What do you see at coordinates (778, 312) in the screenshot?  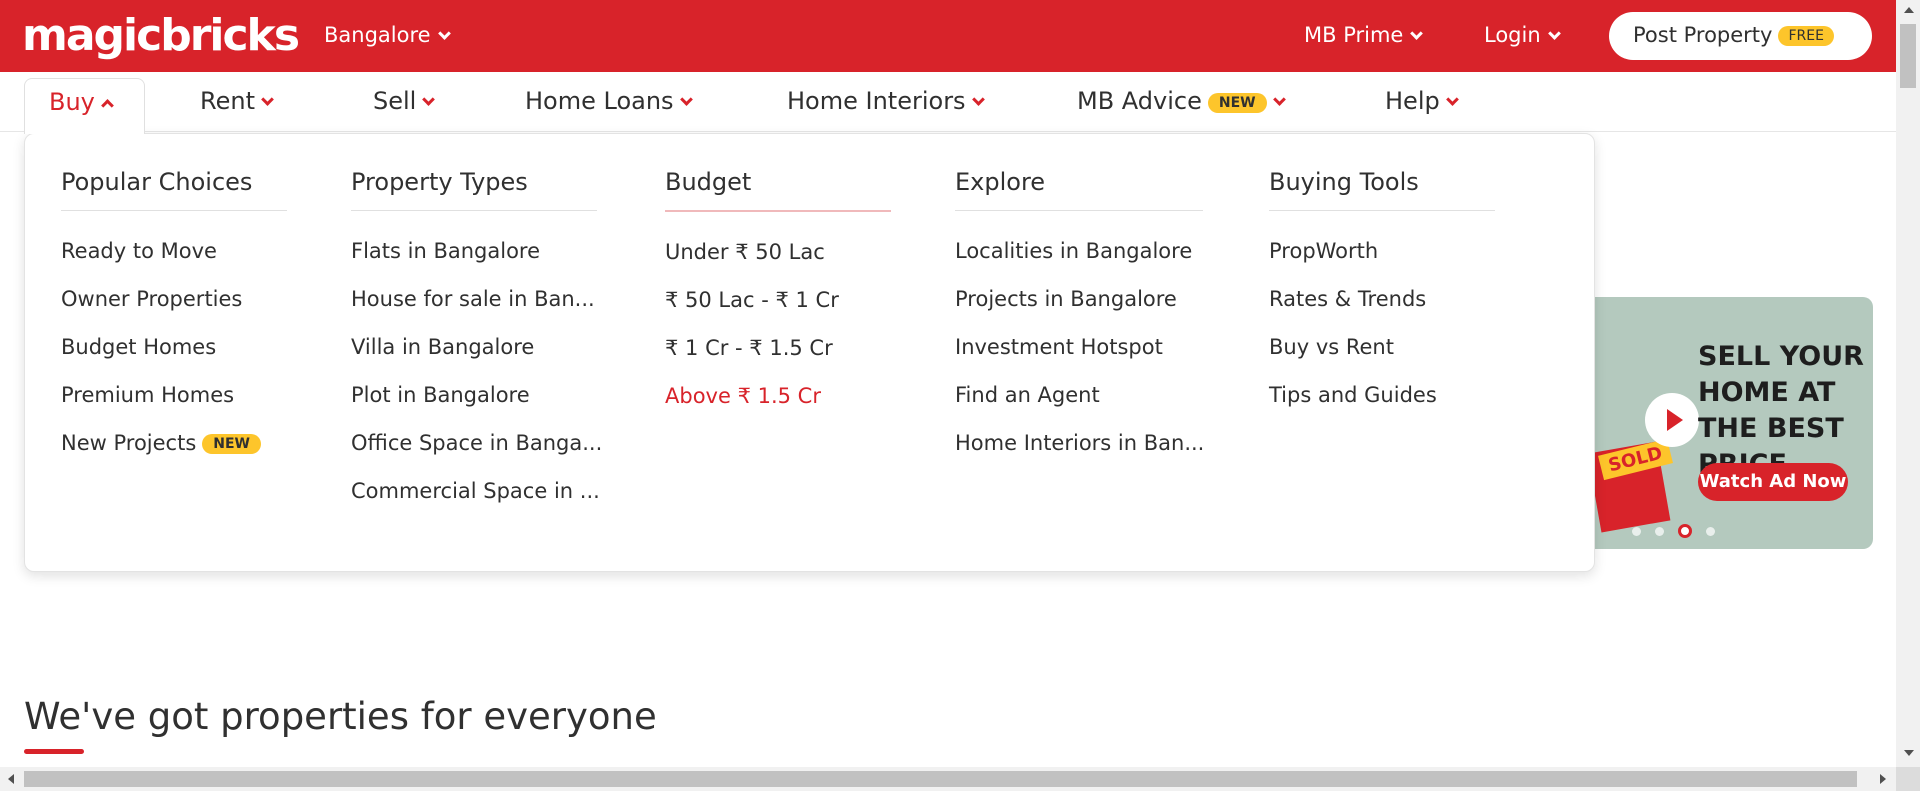 I see `menu-link: ₹ 50 Lac - ₹ 1 Cr` at bounding box center [778, 312].